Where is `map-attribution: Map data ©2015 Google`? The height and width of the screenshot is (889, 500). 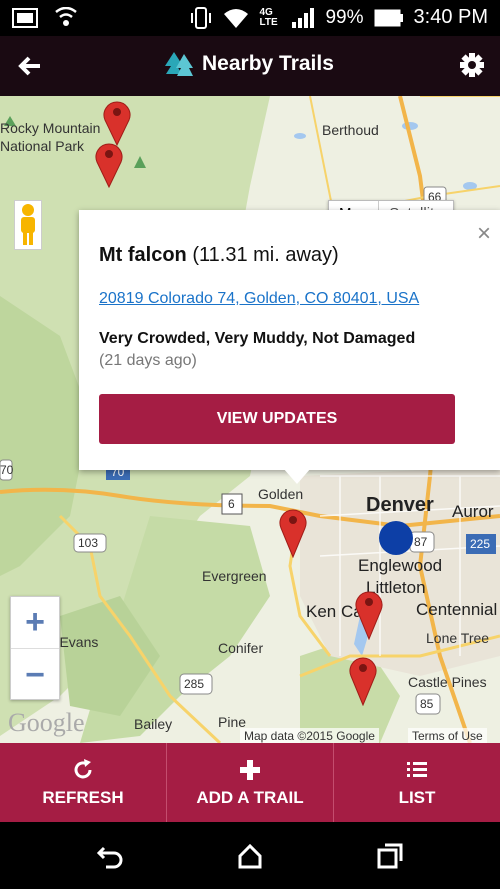 map-attribution: Map data ©2015 Google is located at coordinates (309, 735).